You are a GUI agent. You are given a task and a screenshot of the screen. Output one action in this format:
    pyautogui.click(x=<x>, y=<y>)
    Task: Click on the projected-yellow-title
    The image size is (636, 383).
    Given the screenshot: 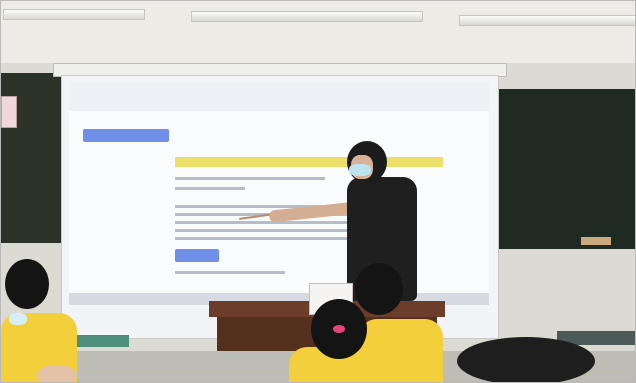 What is the action you would take?
    pyautogui.click(x=309, y=162)
    